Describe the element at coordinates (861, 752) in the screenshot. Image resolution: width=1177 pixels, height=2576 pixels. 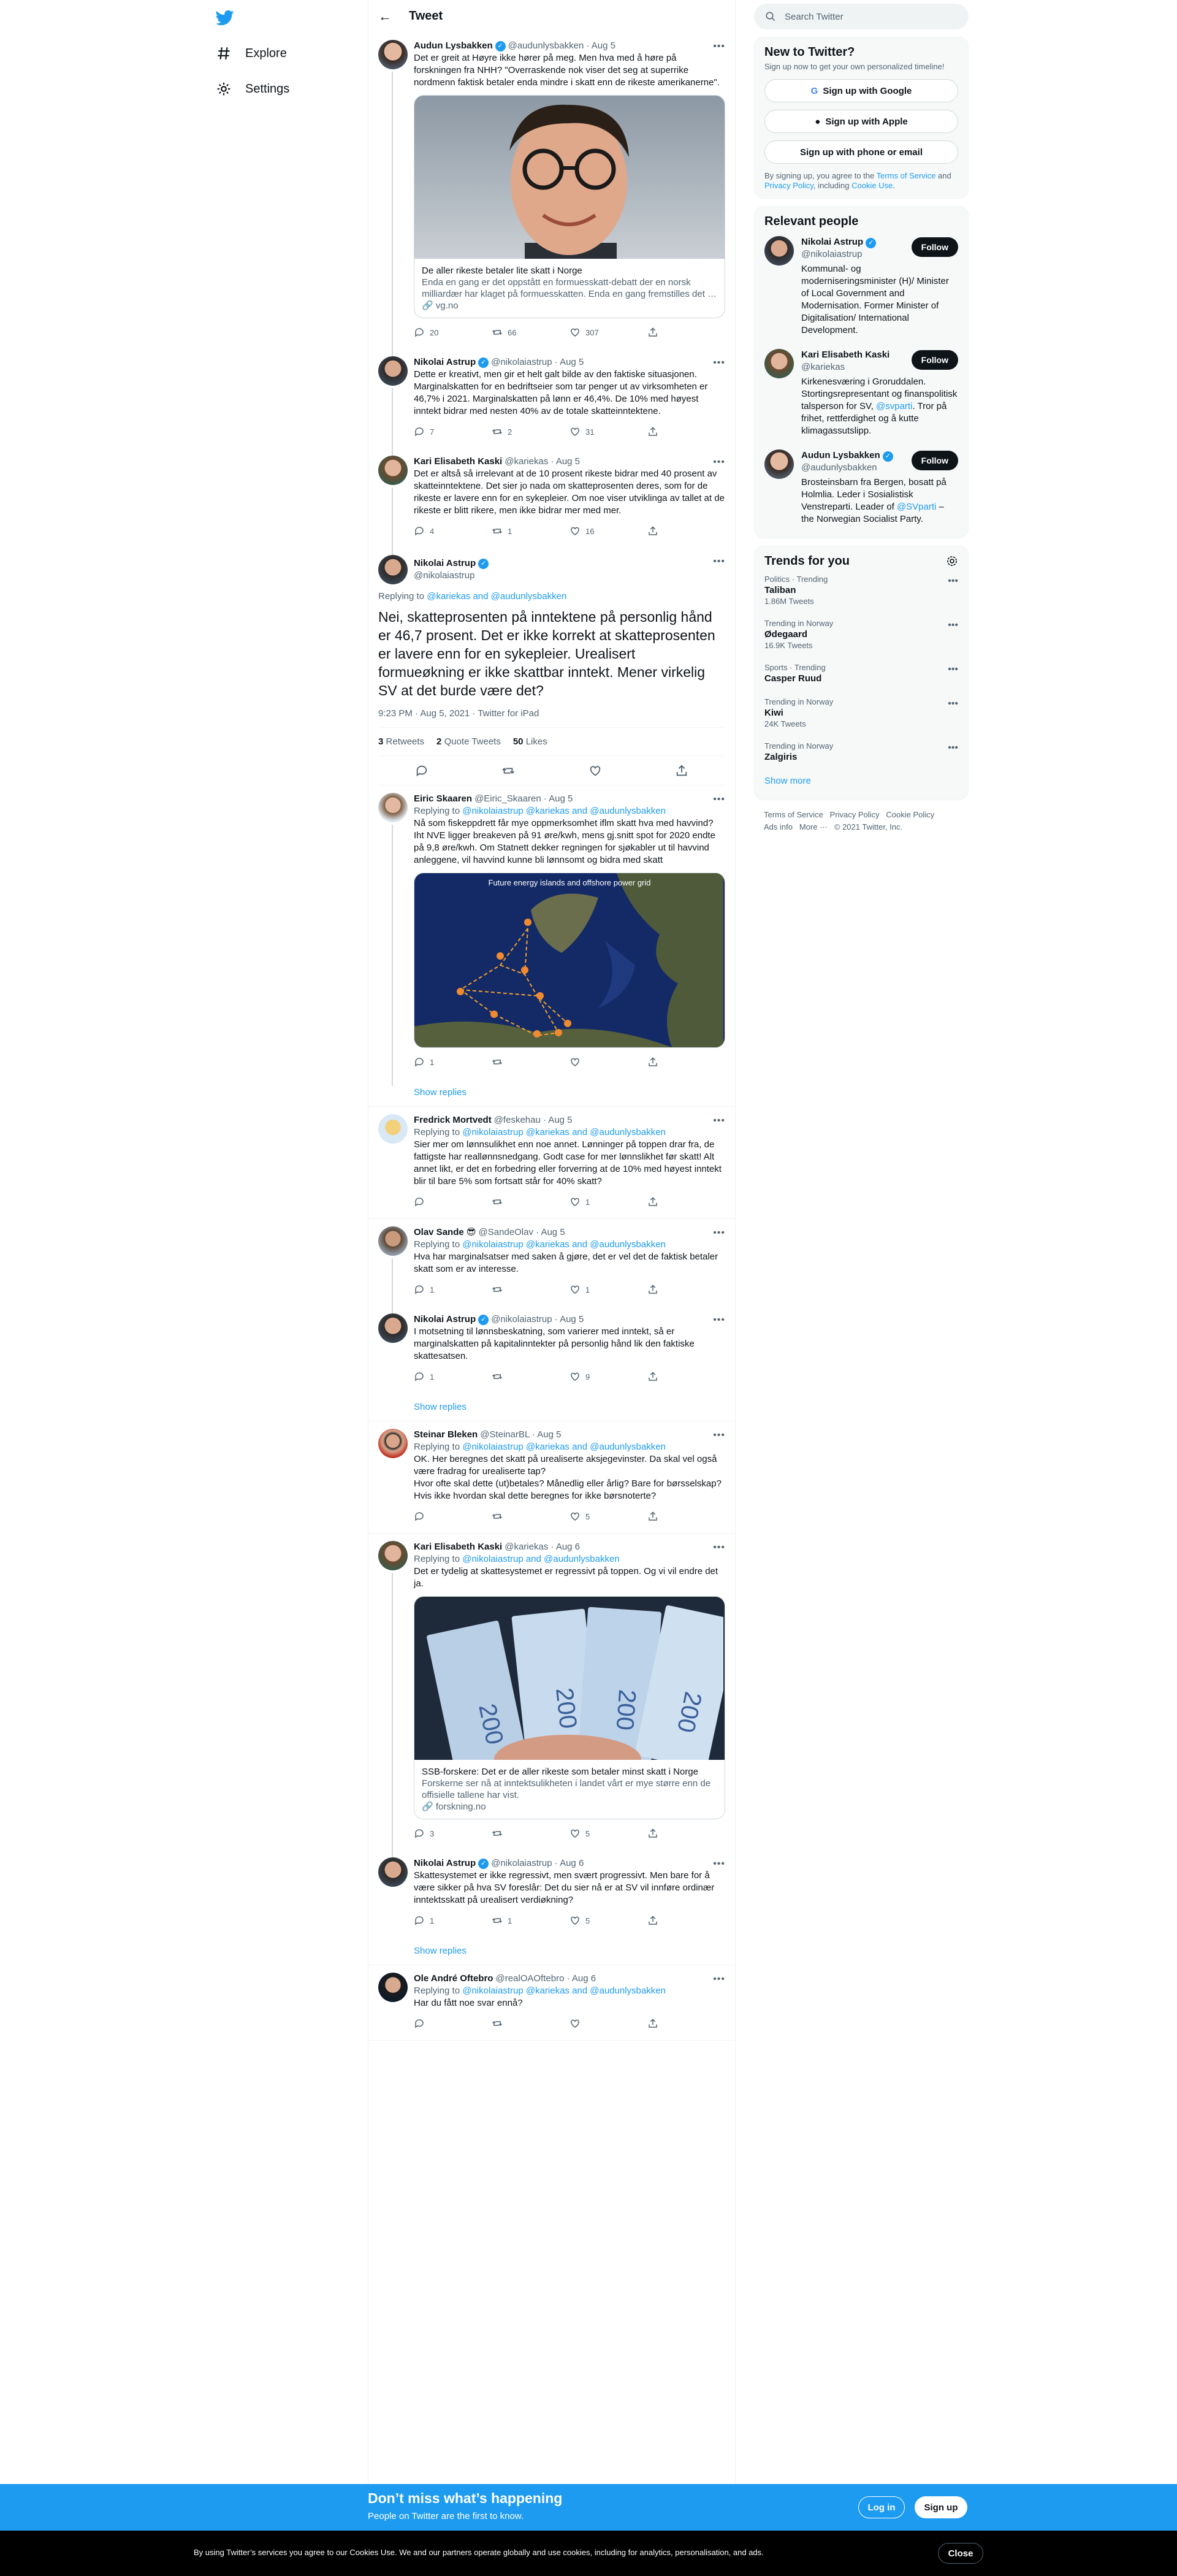
I see `trend-item: Trending in Norway Zalgiris •••` at that location.